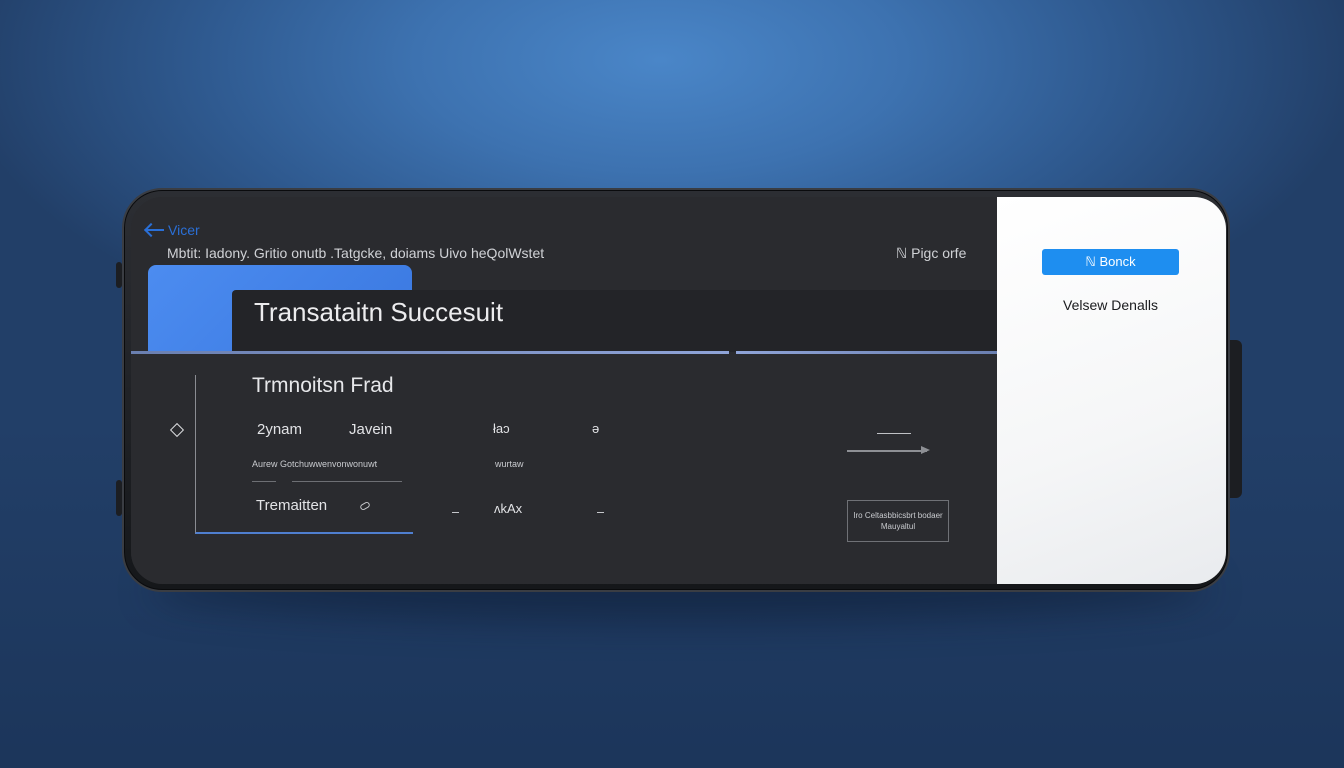 The height and width of the screenshot is (768, 1344). What do you see at coordinates (898, 526) in the screenshot?
I see `note-line: Mauyaltul` at bounding box center [898, 526].